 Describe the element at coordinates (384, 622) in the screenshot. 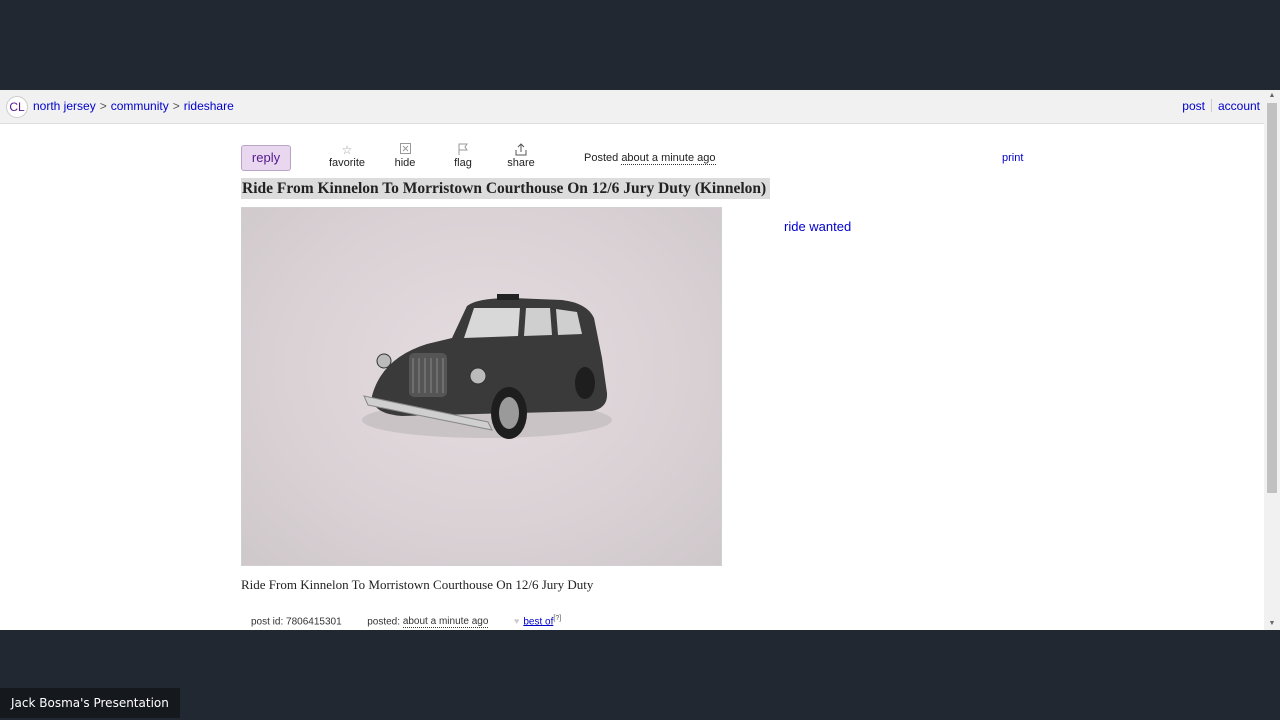

I see `posted-label: posted:` at that location.